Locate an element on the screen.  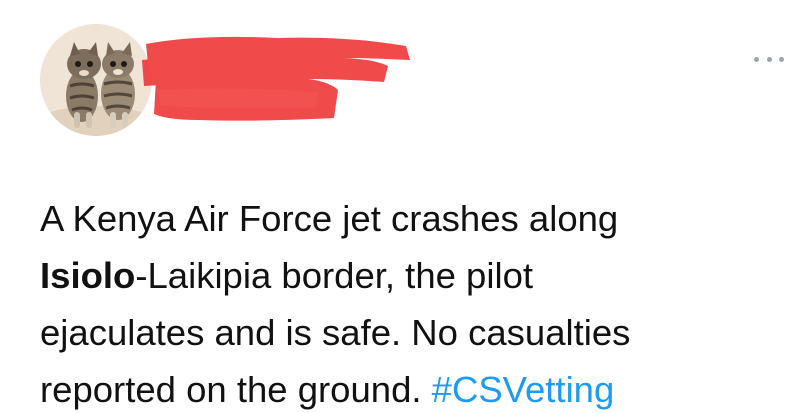
tweet-text-line-2: Isiolo-Laikipia border, the pilot is located at coordinates (408, 275).